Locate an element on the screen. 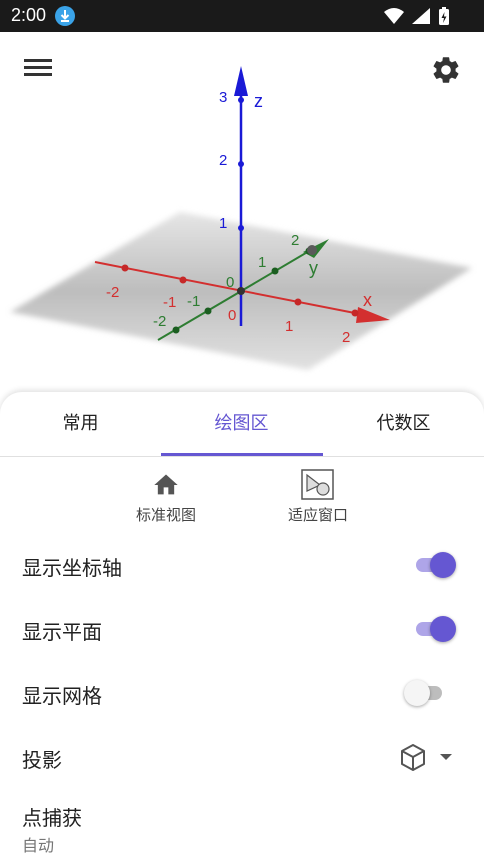 The image size is (484, 860). y-axis-end-point is located at coordinates (312, 250).